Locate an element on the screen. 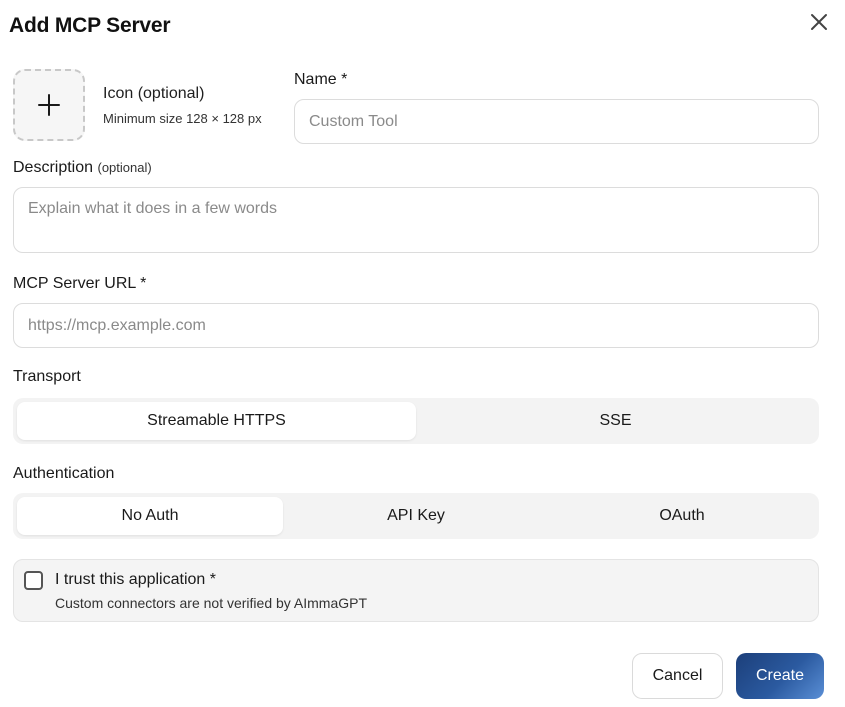  auth-option-oauth: OAuth is located at coordinates (682, 516).